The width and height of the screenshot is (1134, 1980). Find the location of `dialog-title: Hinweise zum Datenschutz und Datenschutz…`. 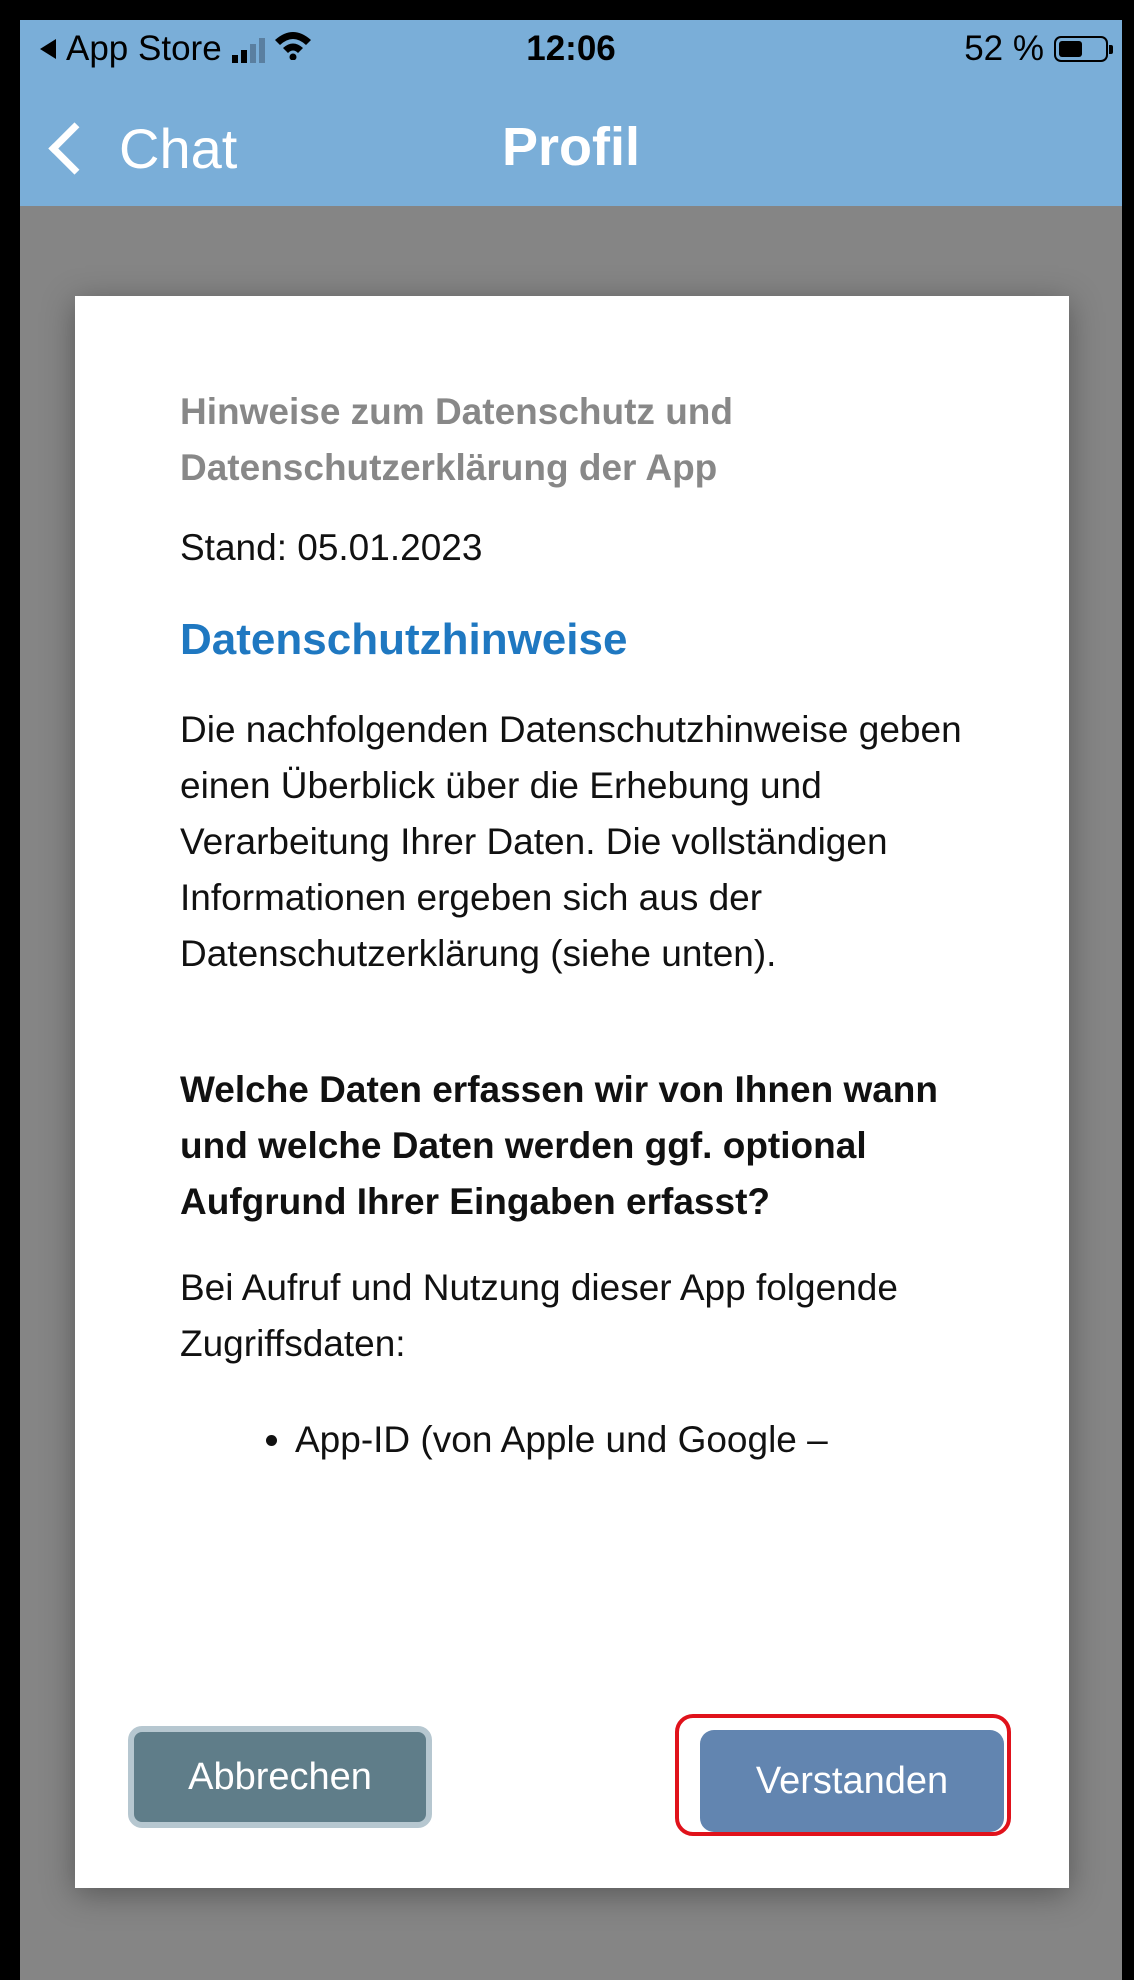

dialog-title: Hinweise zum Datenschutz und Datenschutz… is located at coordinates (457, 439).